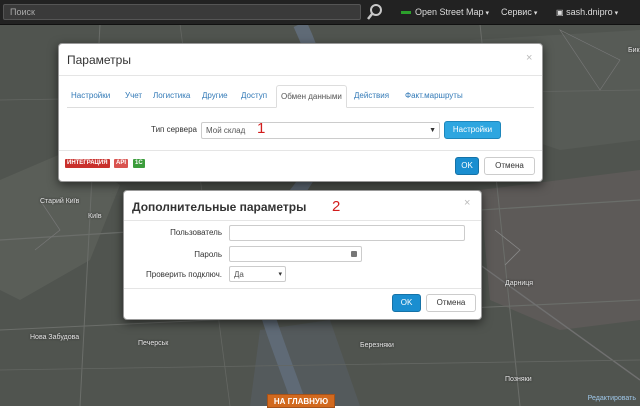 This screenshot has width=640, height=409. Describe the element at coordinates (377, 345) in the screenshot. I see `map-label: Березняки` at that location.